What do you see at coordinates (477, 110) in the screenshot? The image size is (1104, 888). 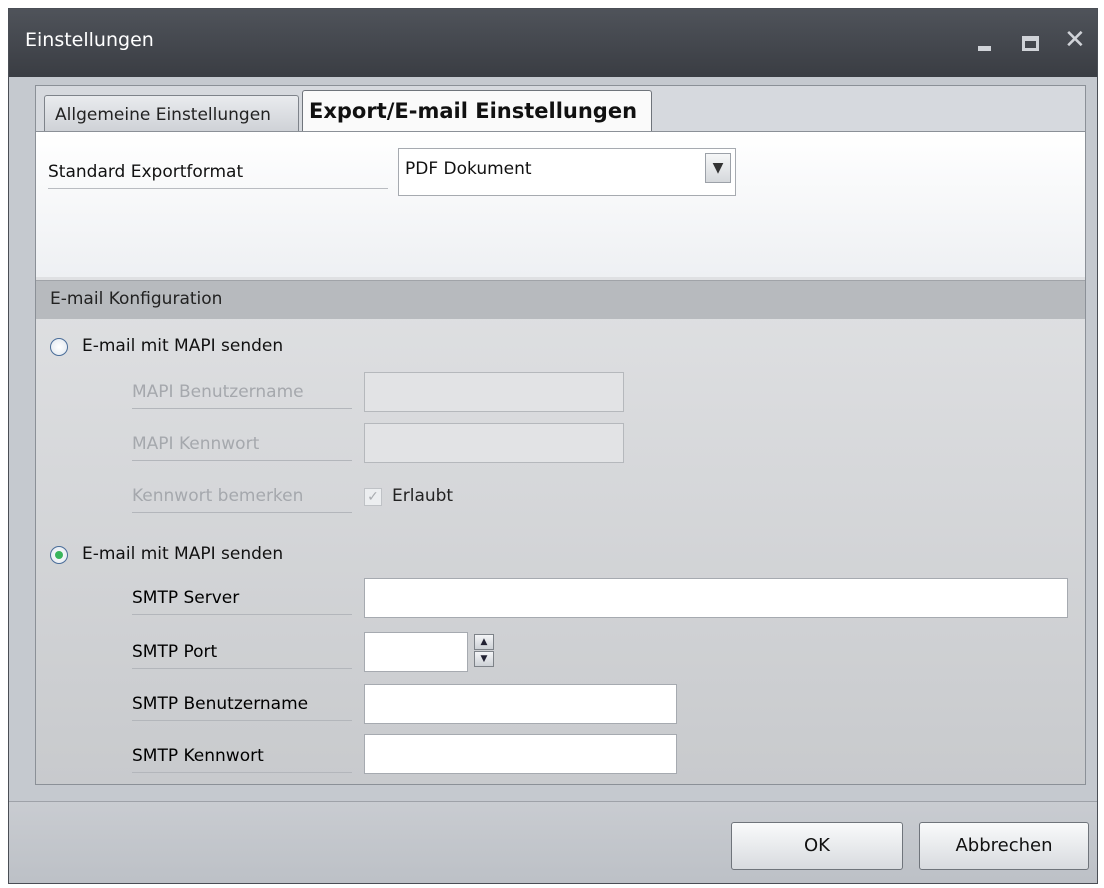 I see `tab-export-email-settings: Export/E-mail Einstellungen` at bounding box center [477, 110].